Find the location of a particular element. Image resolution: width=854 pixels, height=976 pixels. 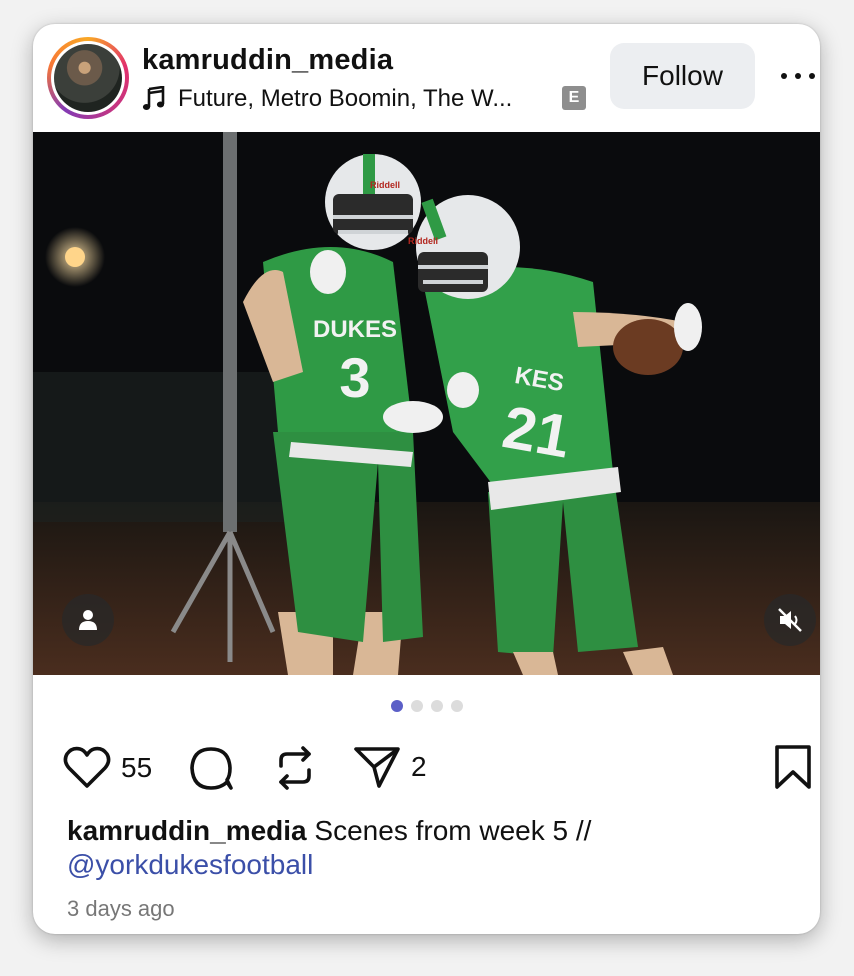

like-group: 55 is located at coordinates (107, 768).